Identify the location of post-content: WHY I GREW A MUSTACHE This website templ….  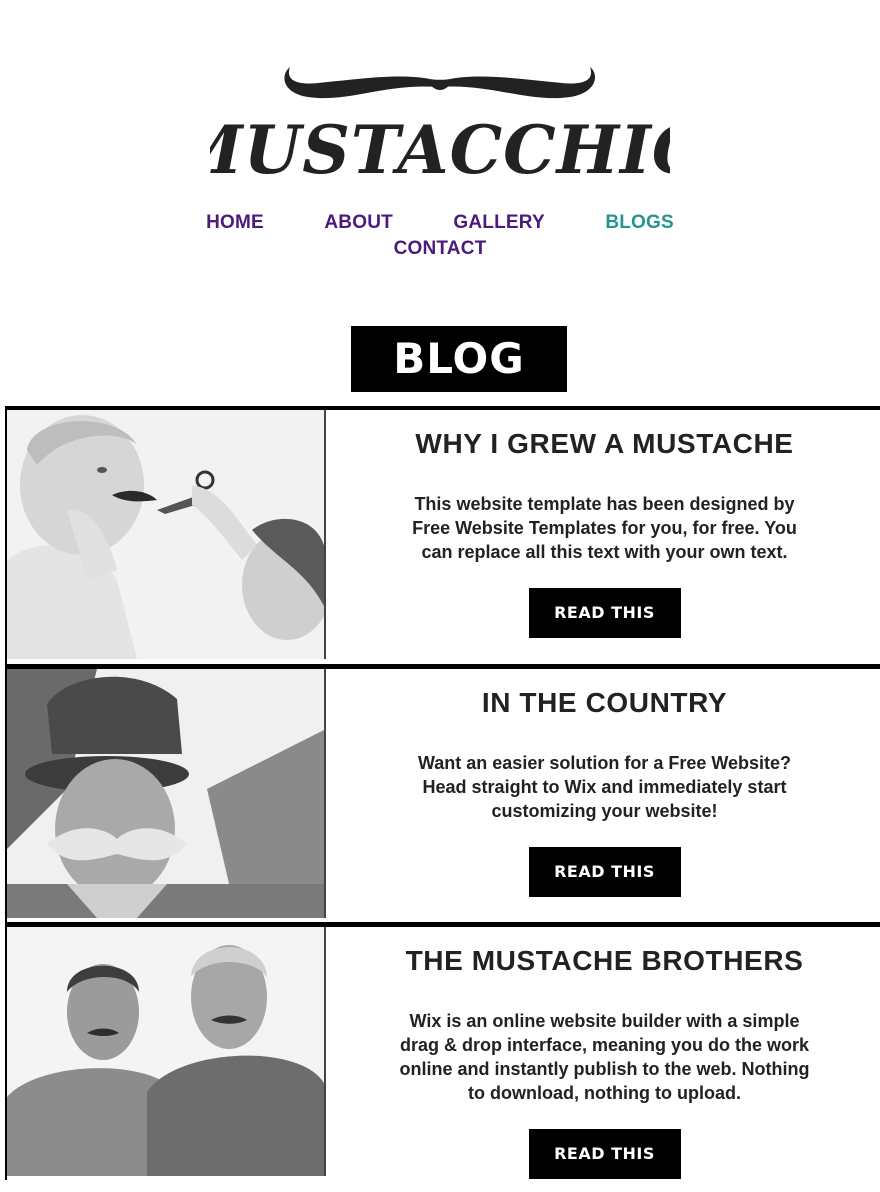
(603, 524).